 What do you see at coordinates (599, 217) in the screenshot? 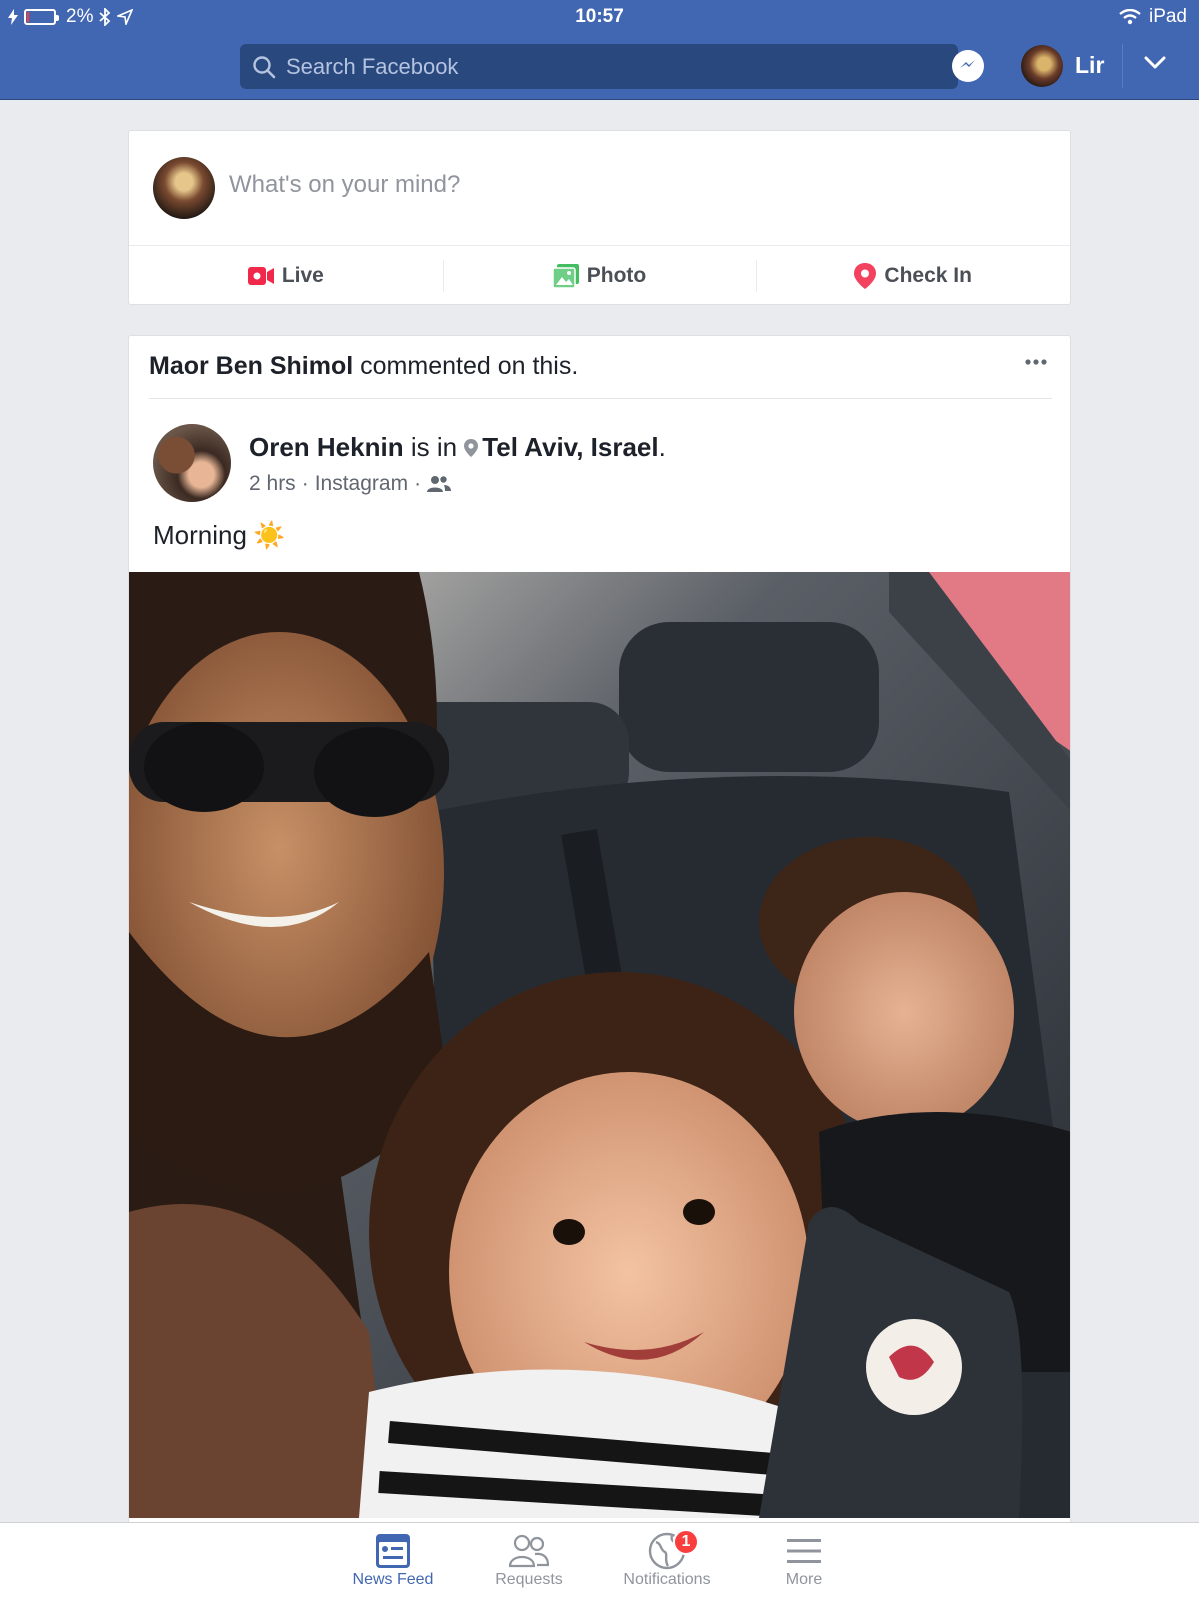
I see `post-composer: Live Photo Check In` at bounding box center [599, 217].